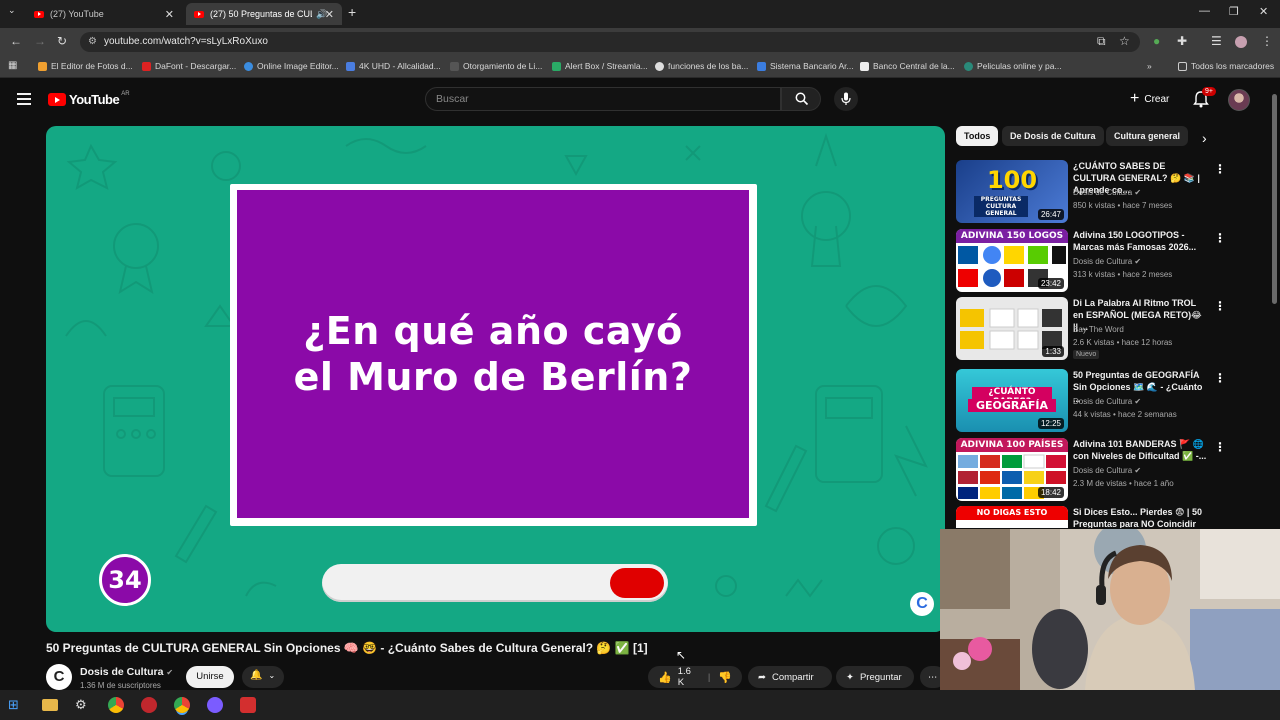 The image size is (1280, 720). Describe the element at coordinates (1123, 342) in the screenshot. I see `video-meta: 2.6 K vistas • hace 12 horas` at that location.